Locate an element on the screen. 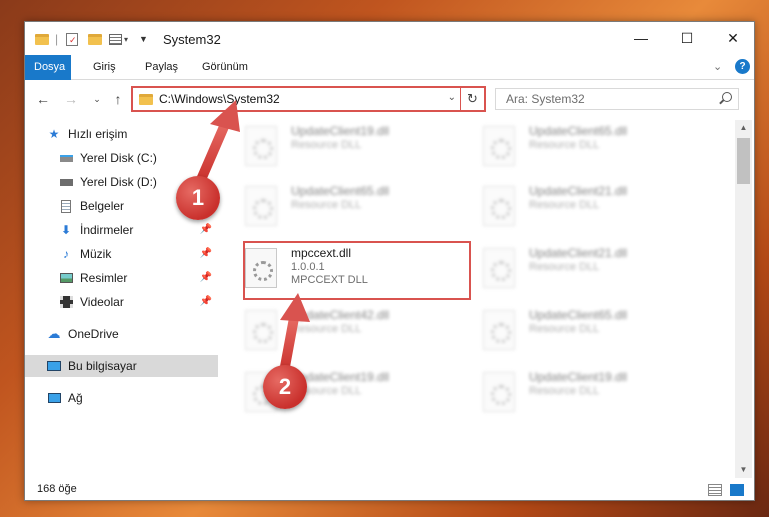 The width and height of the screenshot is (769, 517). address-path: C:\Windows\System32 is located at coordinates (219, 99).